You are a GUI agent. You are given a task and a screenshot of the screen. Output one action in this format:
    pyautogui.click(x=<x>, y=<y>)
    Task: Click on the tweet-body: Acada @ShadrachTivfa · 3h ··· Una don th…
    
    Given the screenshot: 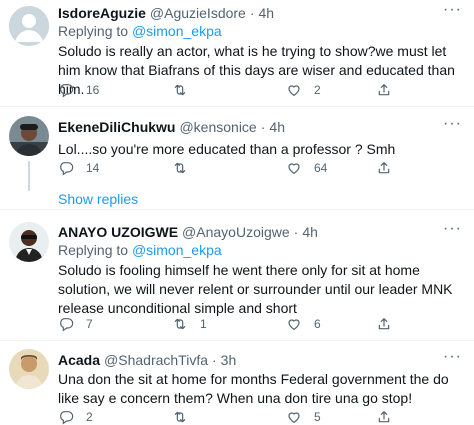 What is the action you would take?
    pyautogui.click(x=260, y=378)
    